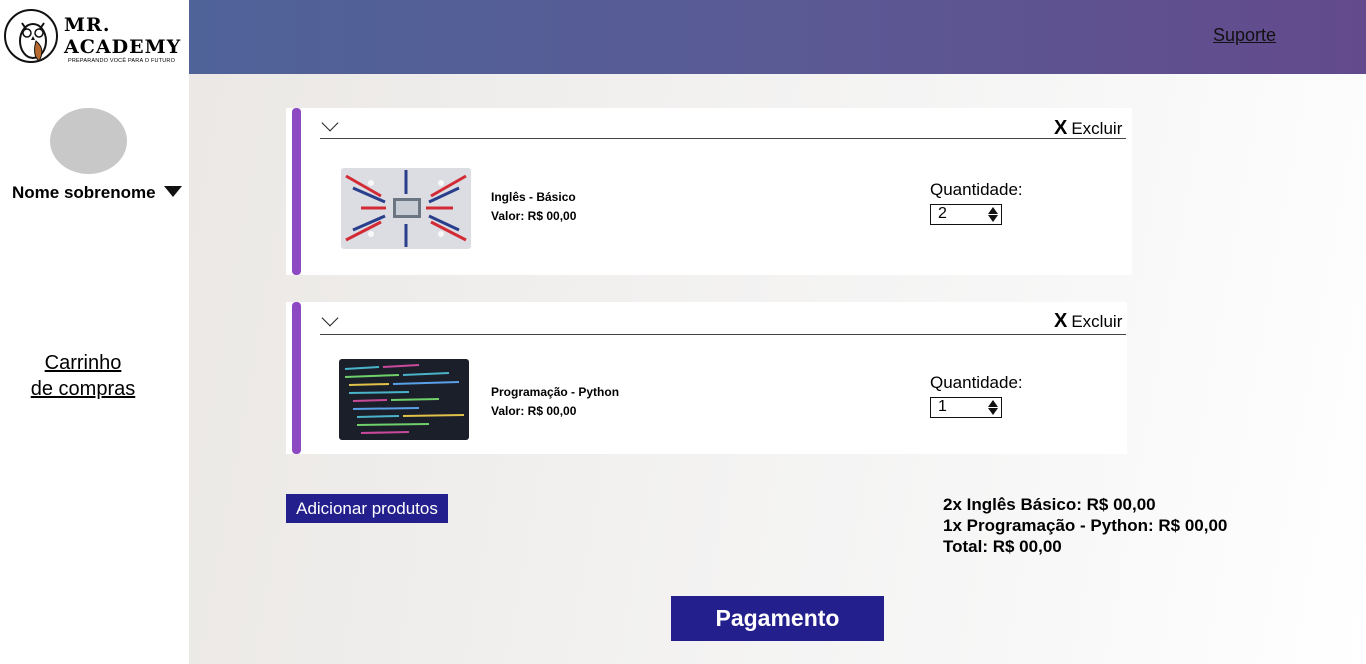 The image size is (1366, 664). What do you see at coordinates (1002, 546) in the screenshot?
I see `summary-total: Total: R$ 00,00` at bounding box center [1002, 546].